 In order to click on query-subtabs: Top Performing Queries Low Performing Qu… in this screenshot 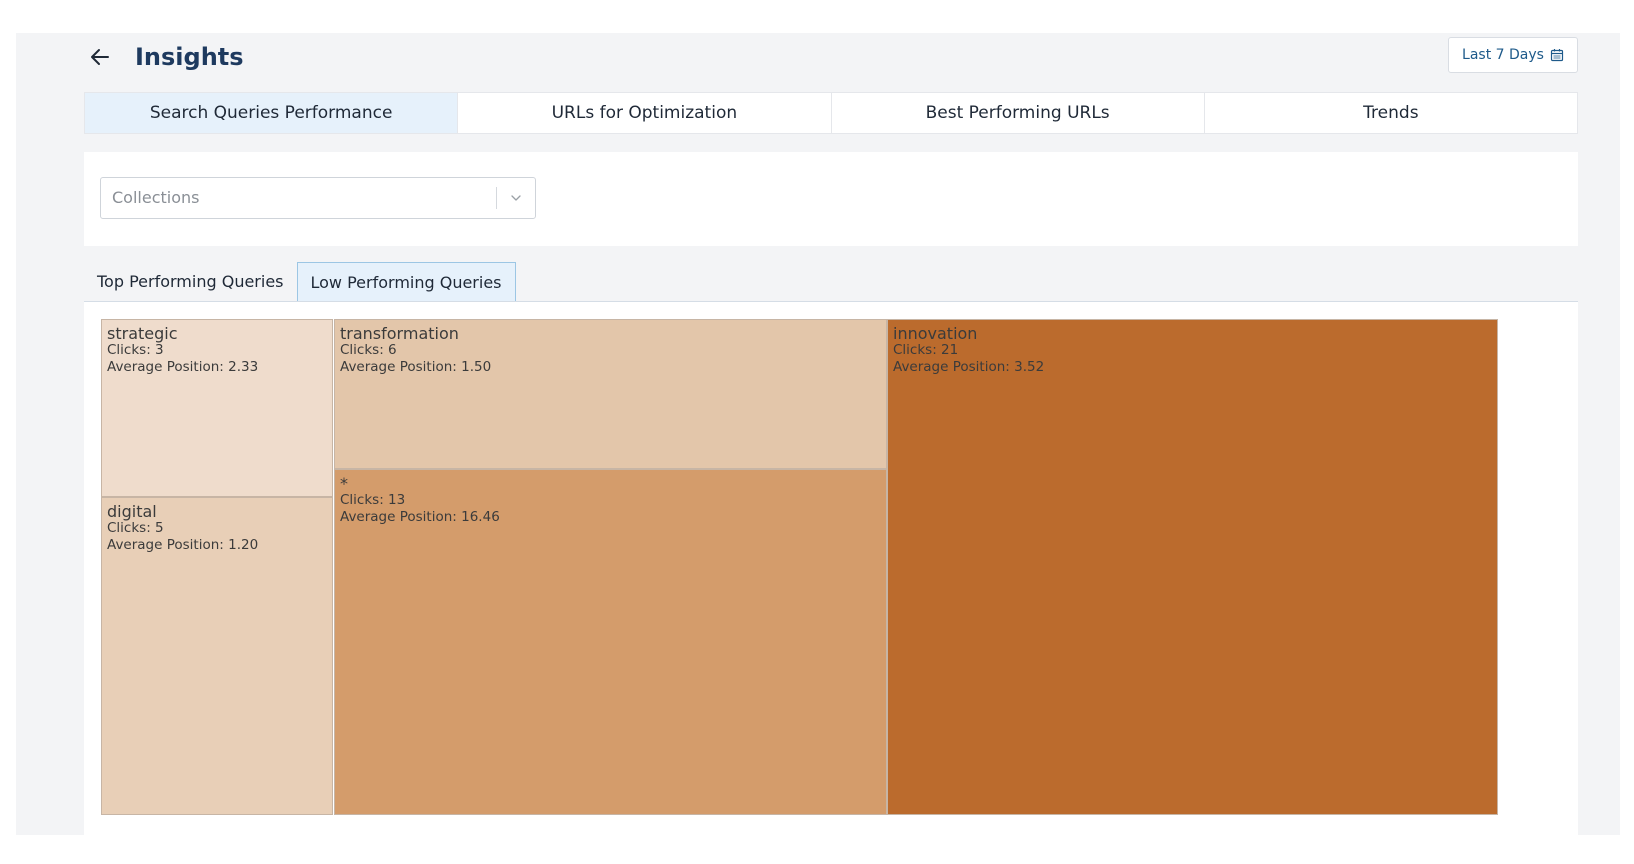, I will do `click(300, 282)`.